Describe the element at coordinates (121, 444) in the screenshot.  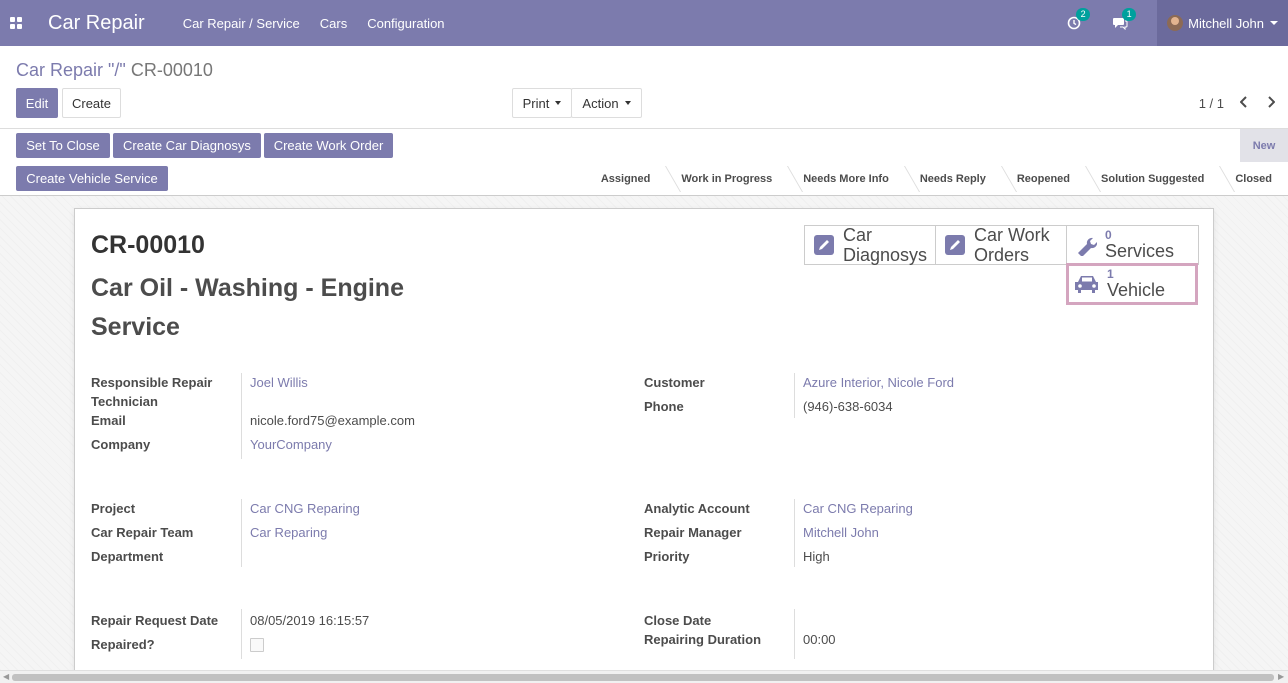
I see `company-label: Company` at that location.